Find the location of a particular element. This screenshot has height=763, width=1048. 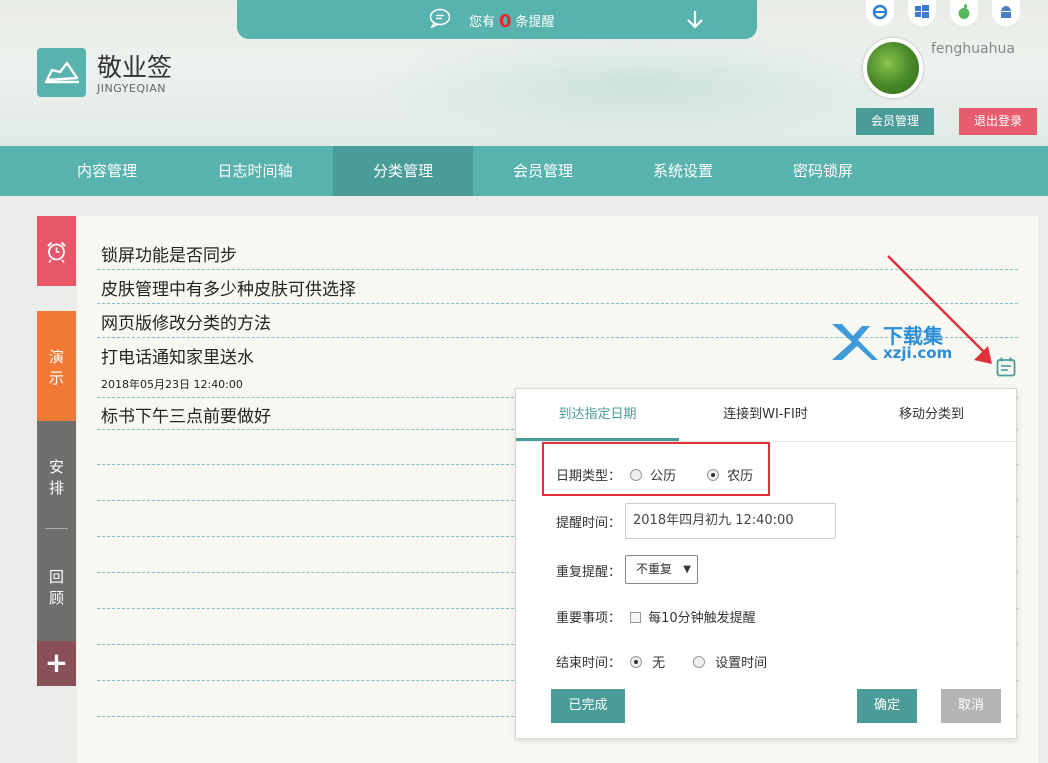

cancel-button: 取消 is located at coordinates (971, 706).